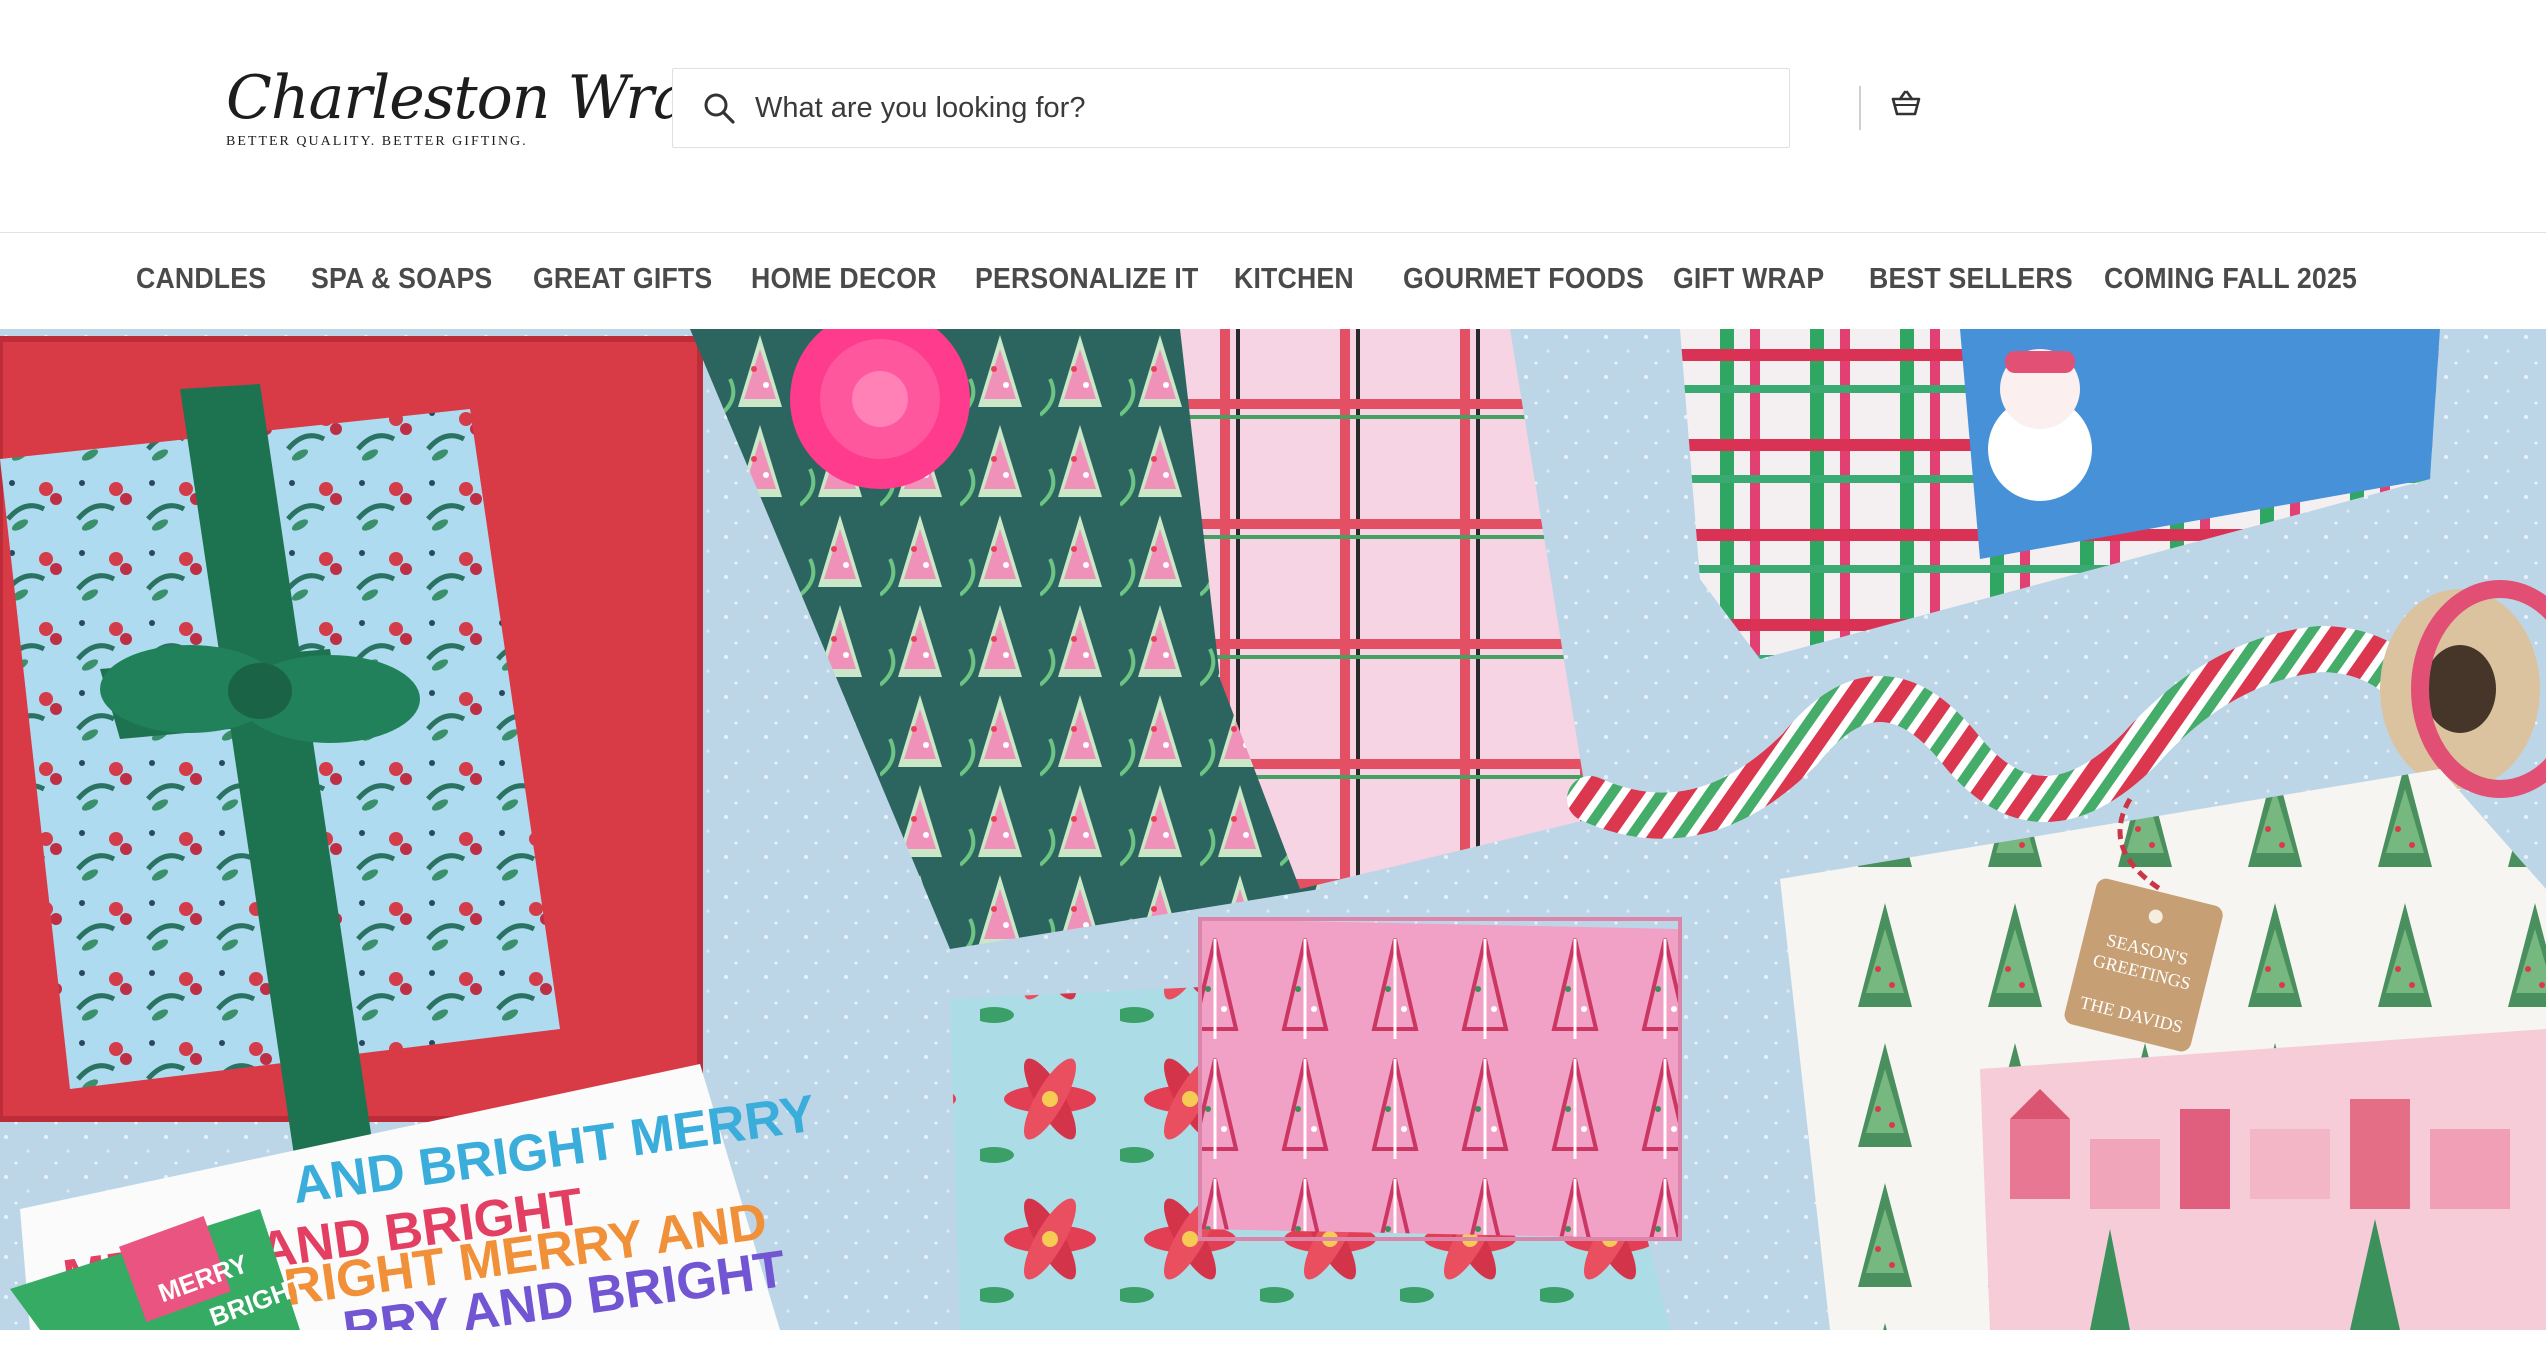  I want to click on nav-item-best-sellers: BEST SELLERS, so click(1971, 279).